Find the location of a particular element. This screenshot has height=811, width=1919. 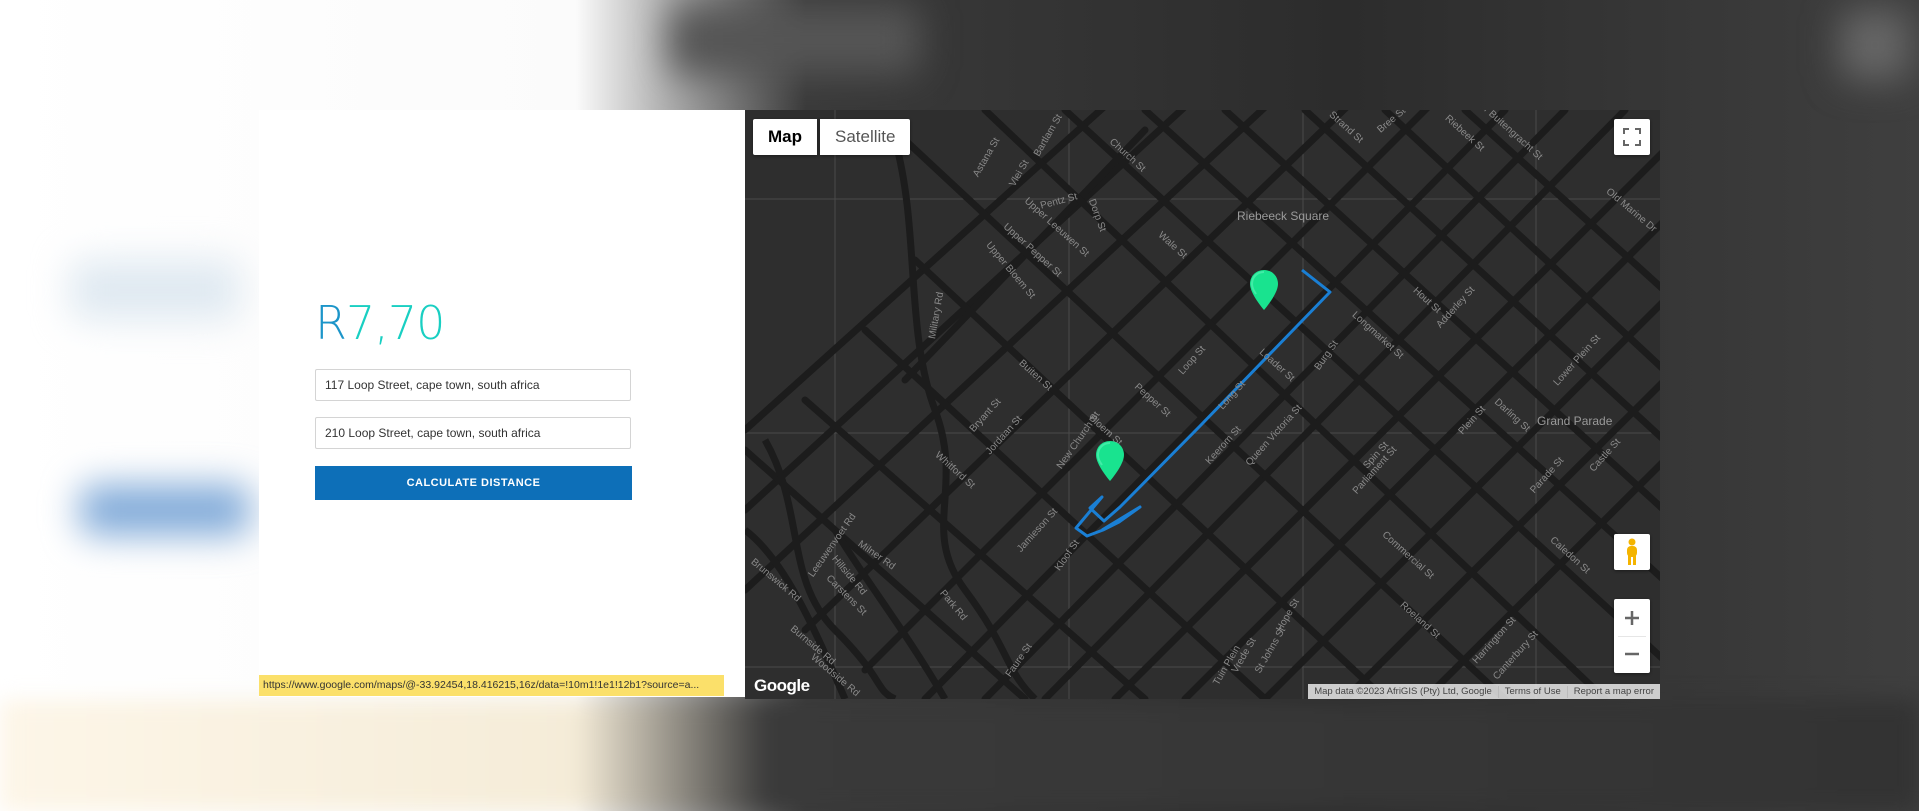

background-bottom is located at coordinates (959, 755).